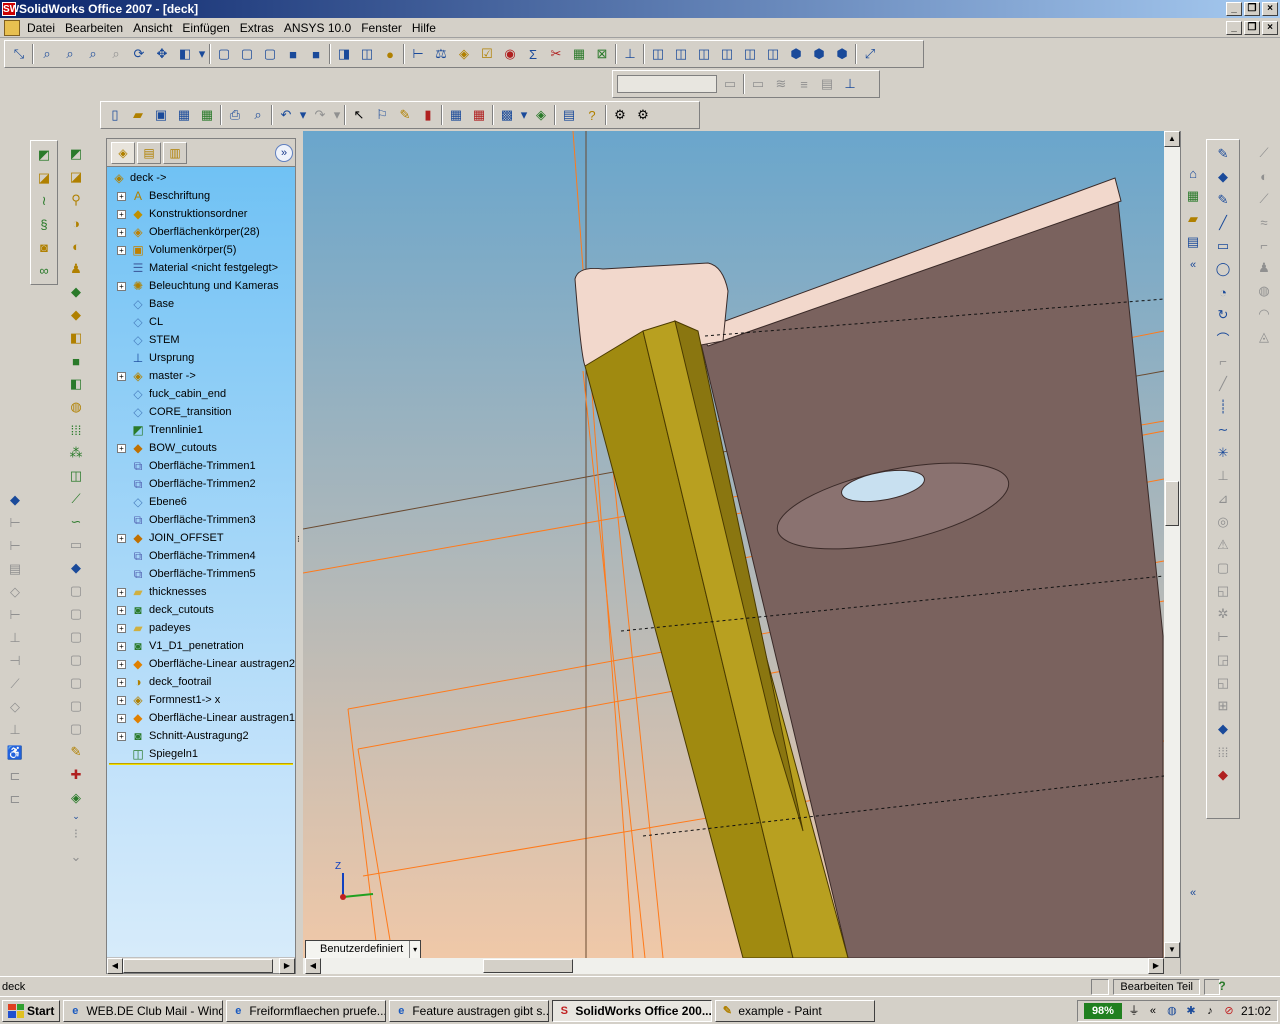 The width and height of the screenshot is (1280, 1024). I want to click on datum-icon: ◇, so click(15, 707).